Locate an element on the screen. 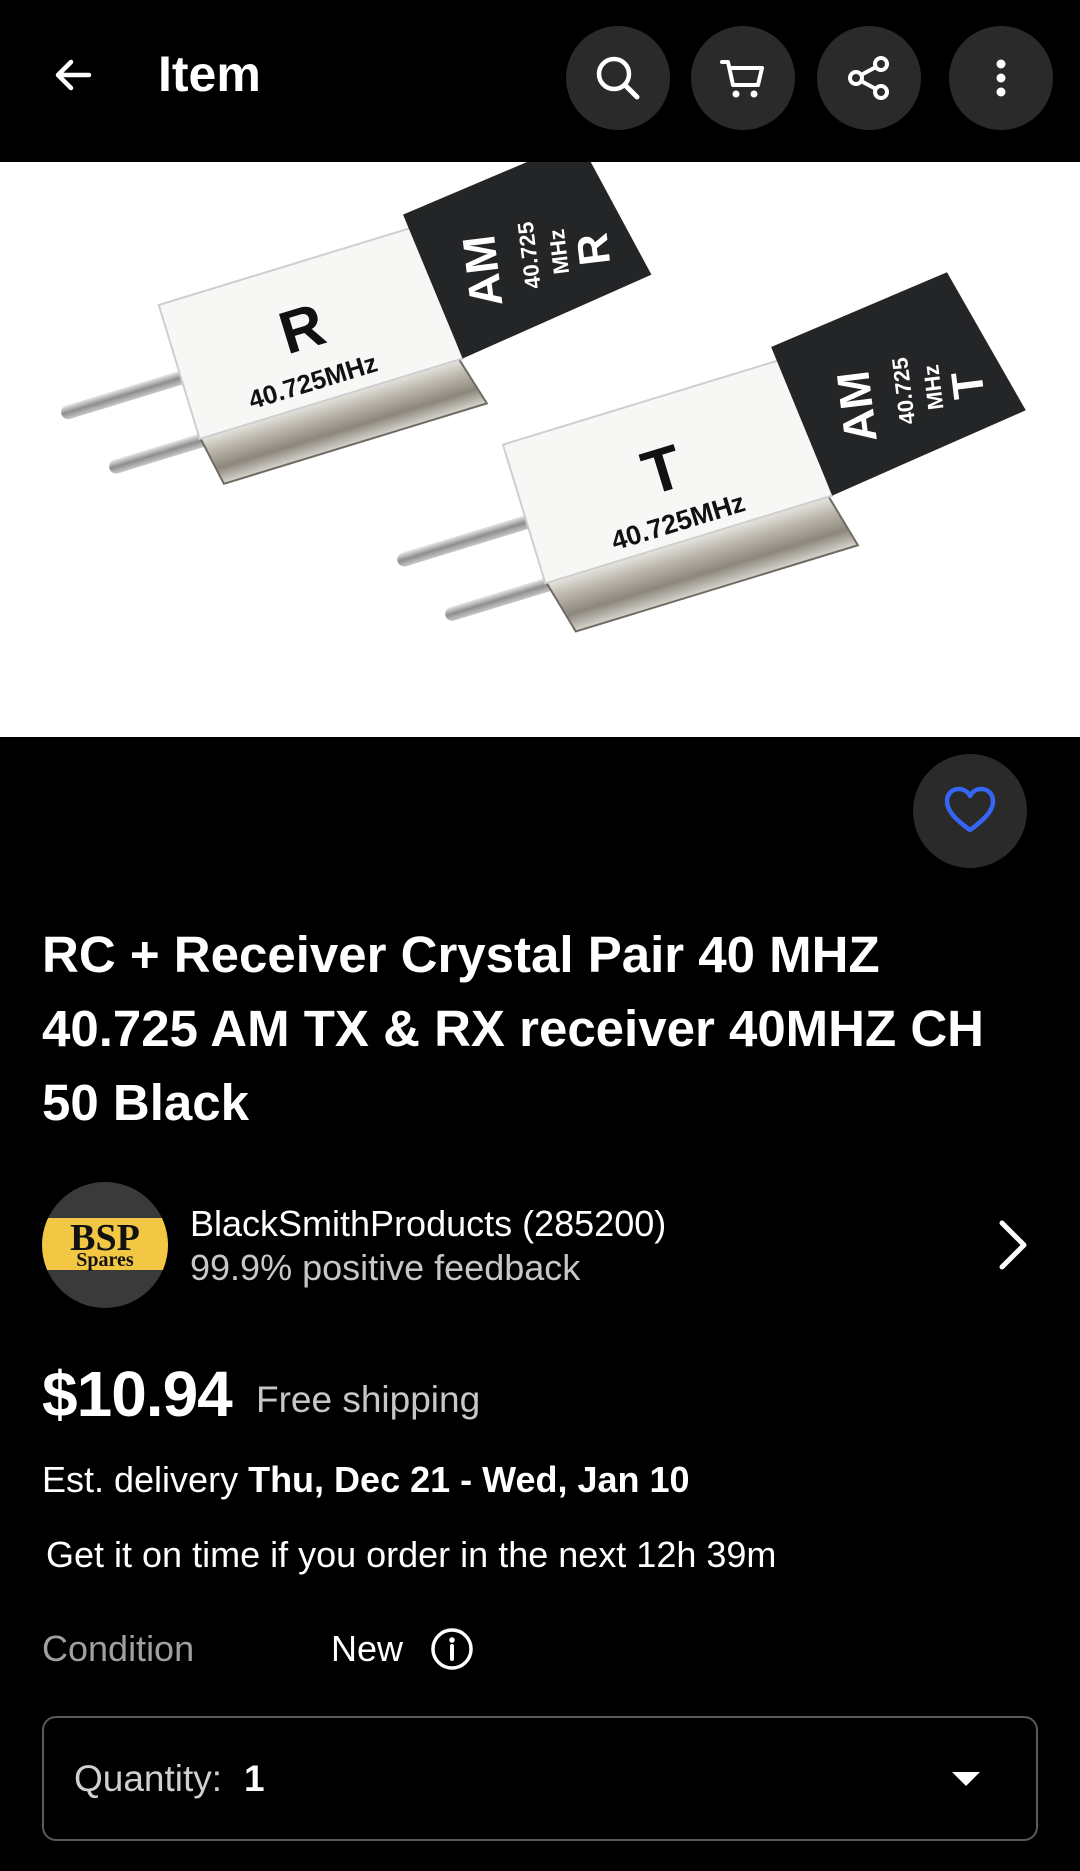 This screenshot has height=1871, width=1080. info-icon is located at coordinates (452, 1649).